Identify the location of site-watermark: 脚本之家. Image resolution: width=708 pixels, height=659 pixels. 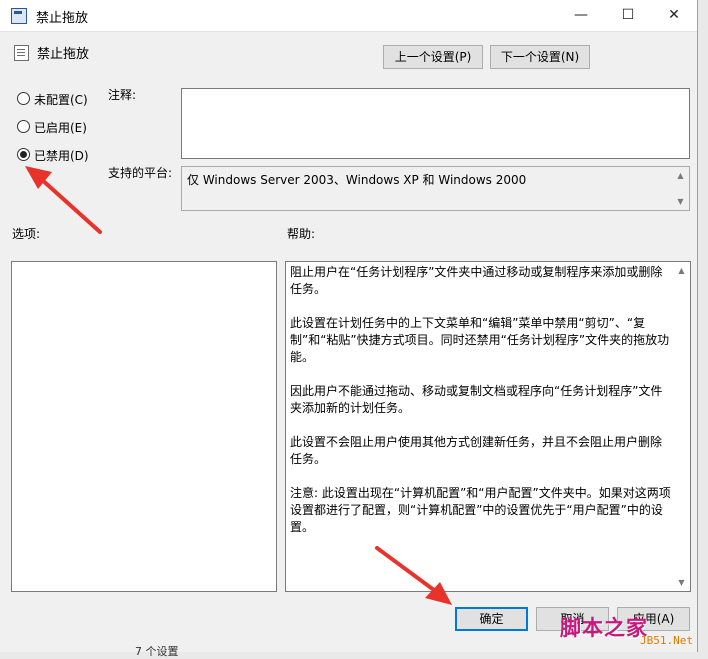
(604, 628).